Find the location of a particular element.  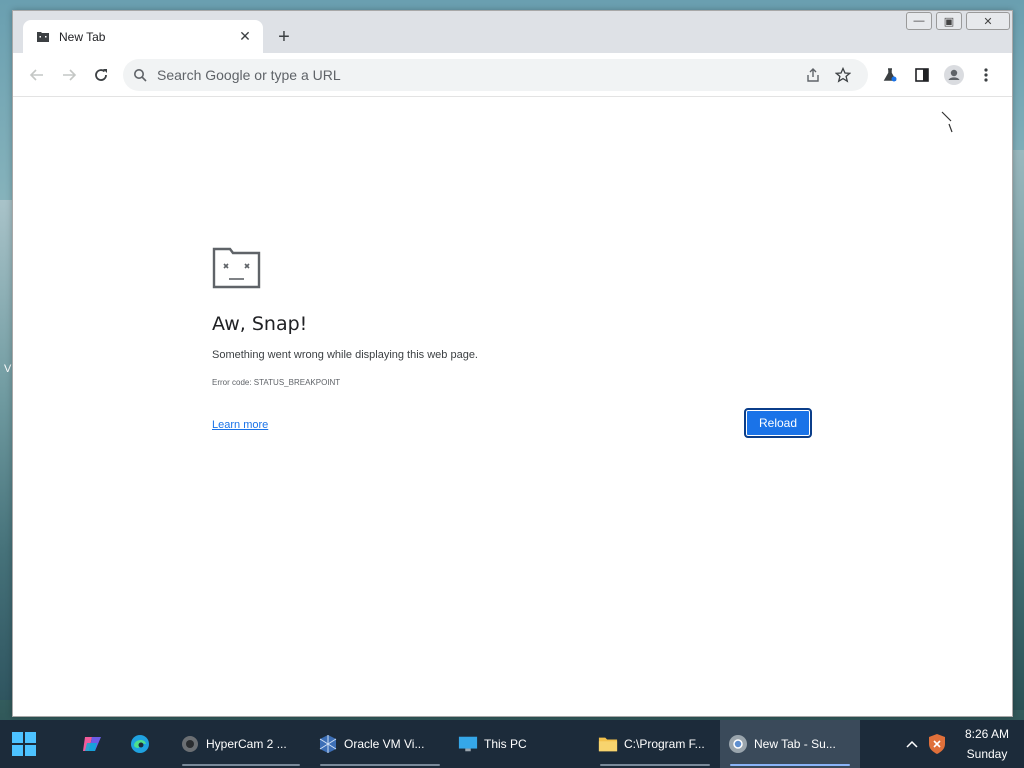

reload-toolbar-button is located at coordinates (101, 75).